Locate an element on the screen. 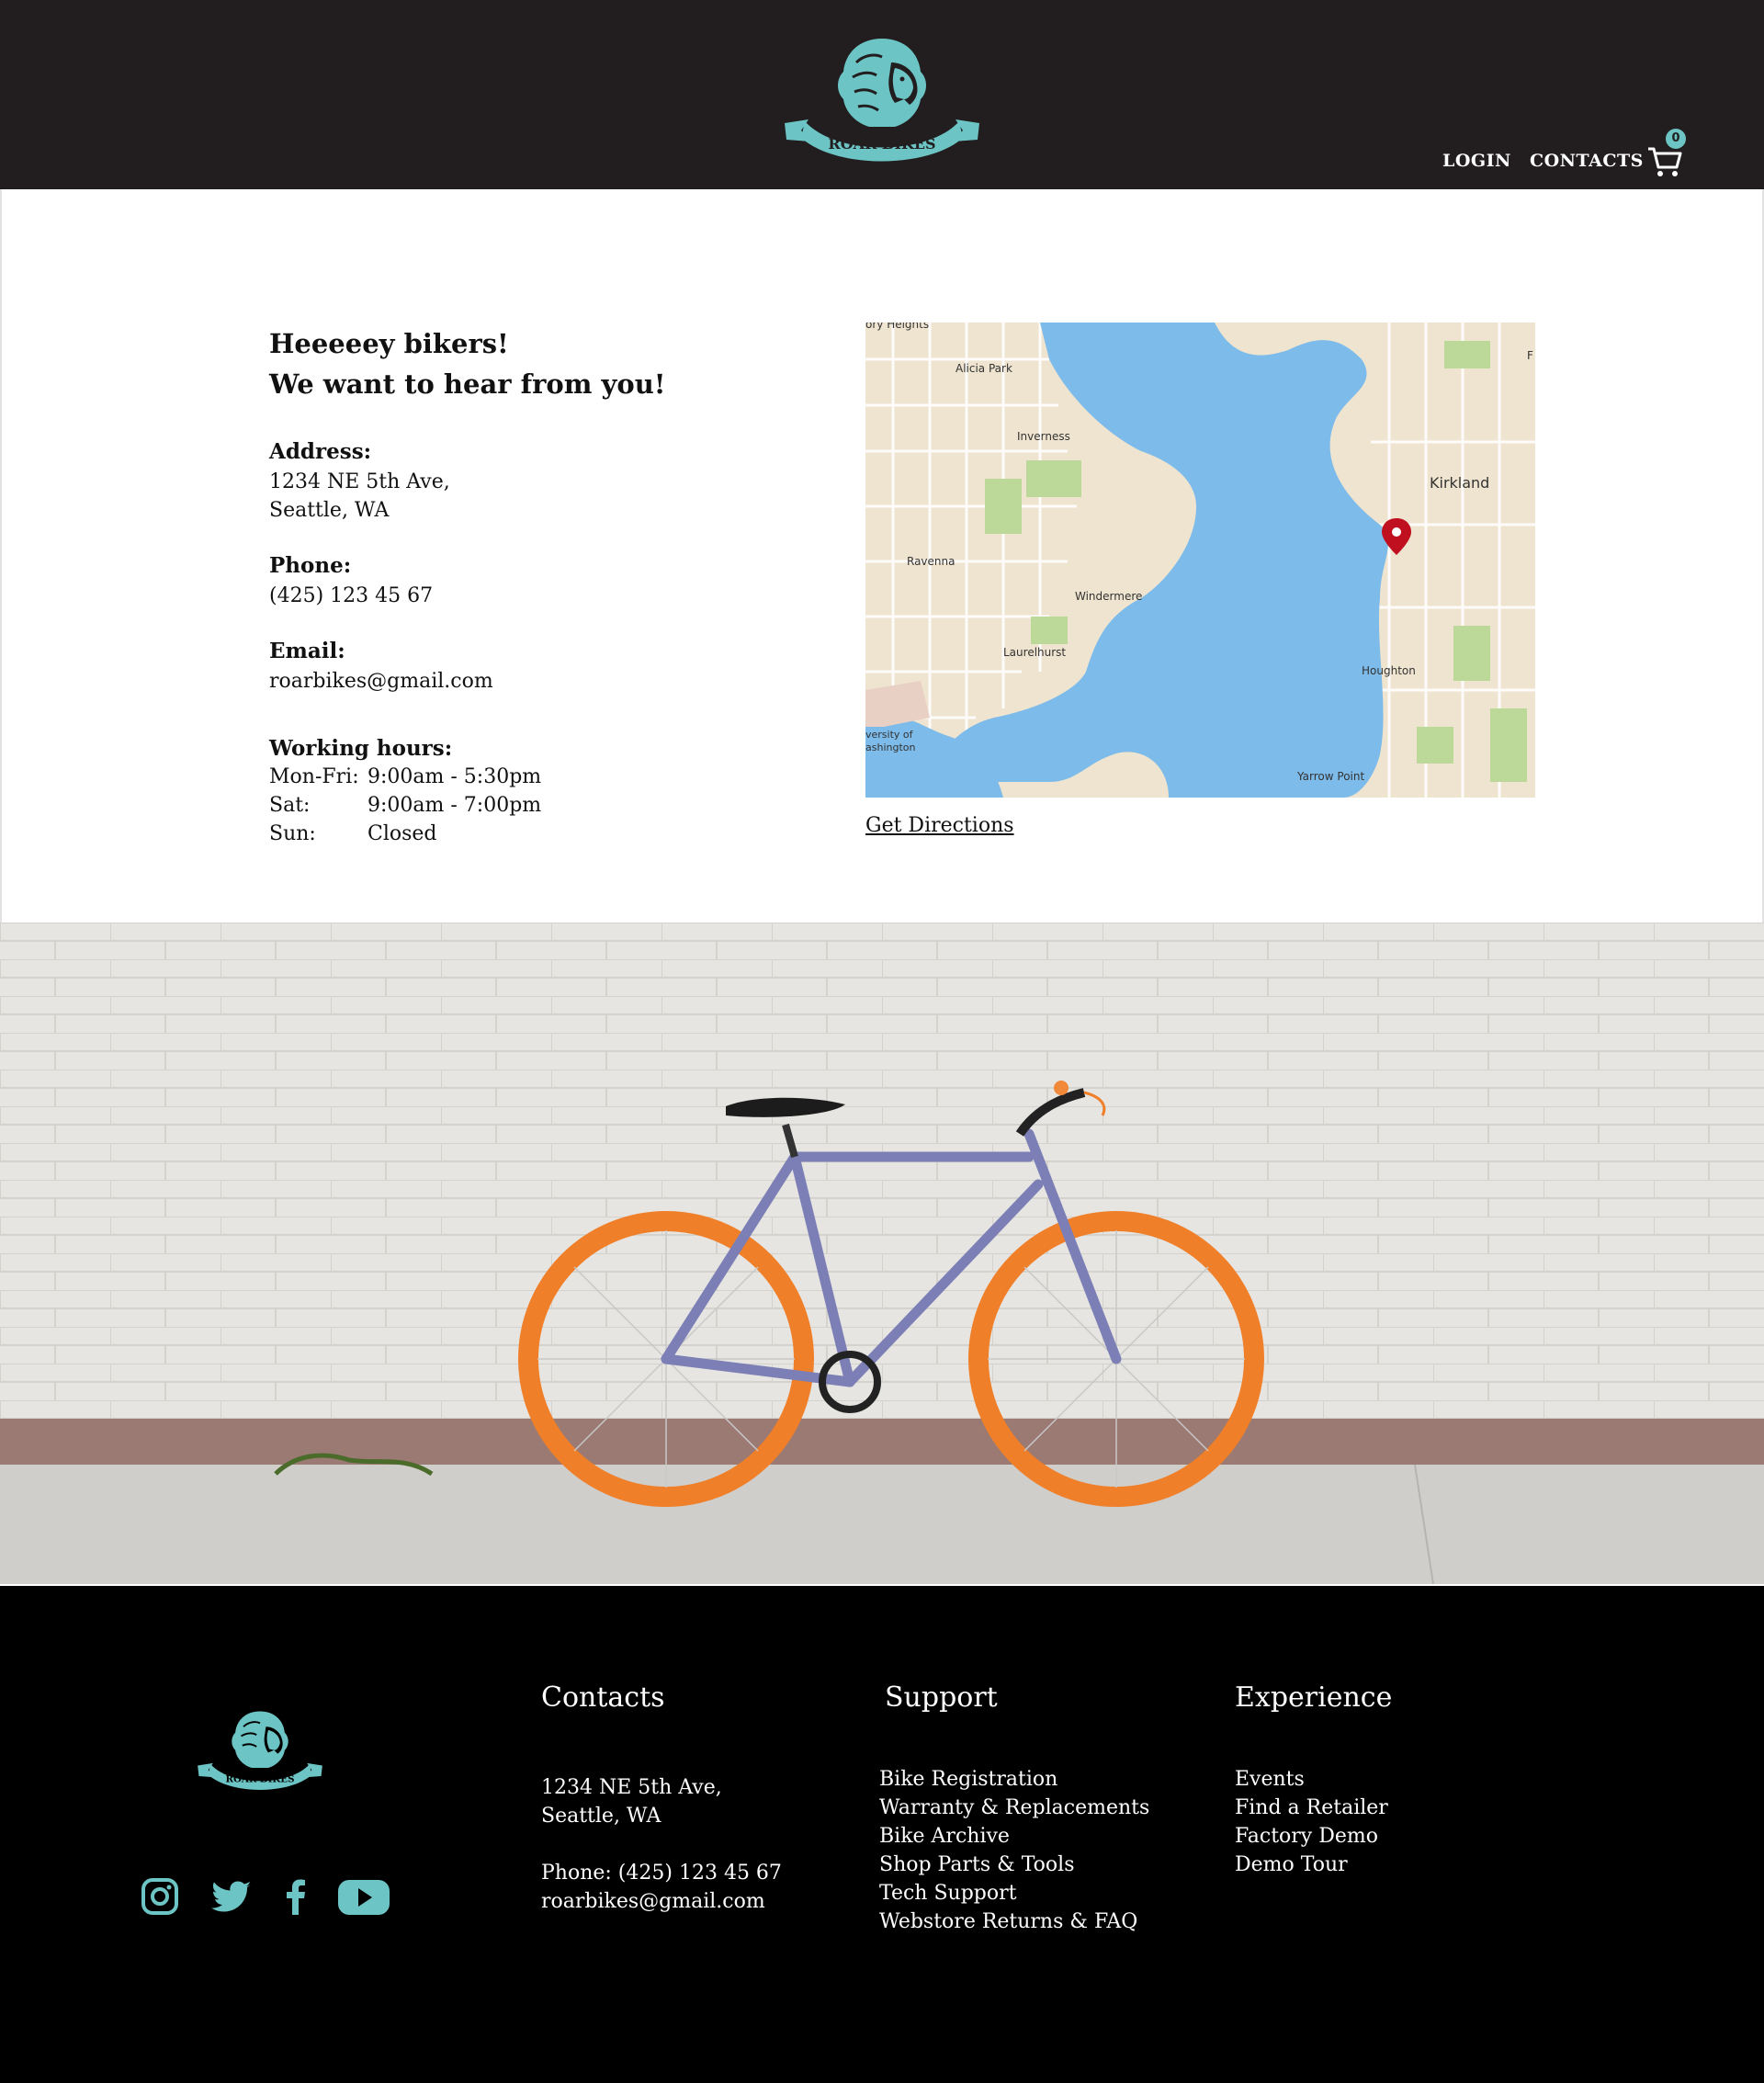 The height and width of the screenshot is (2083, 1764). address-label: Address: is located at coordinates (320, 451).